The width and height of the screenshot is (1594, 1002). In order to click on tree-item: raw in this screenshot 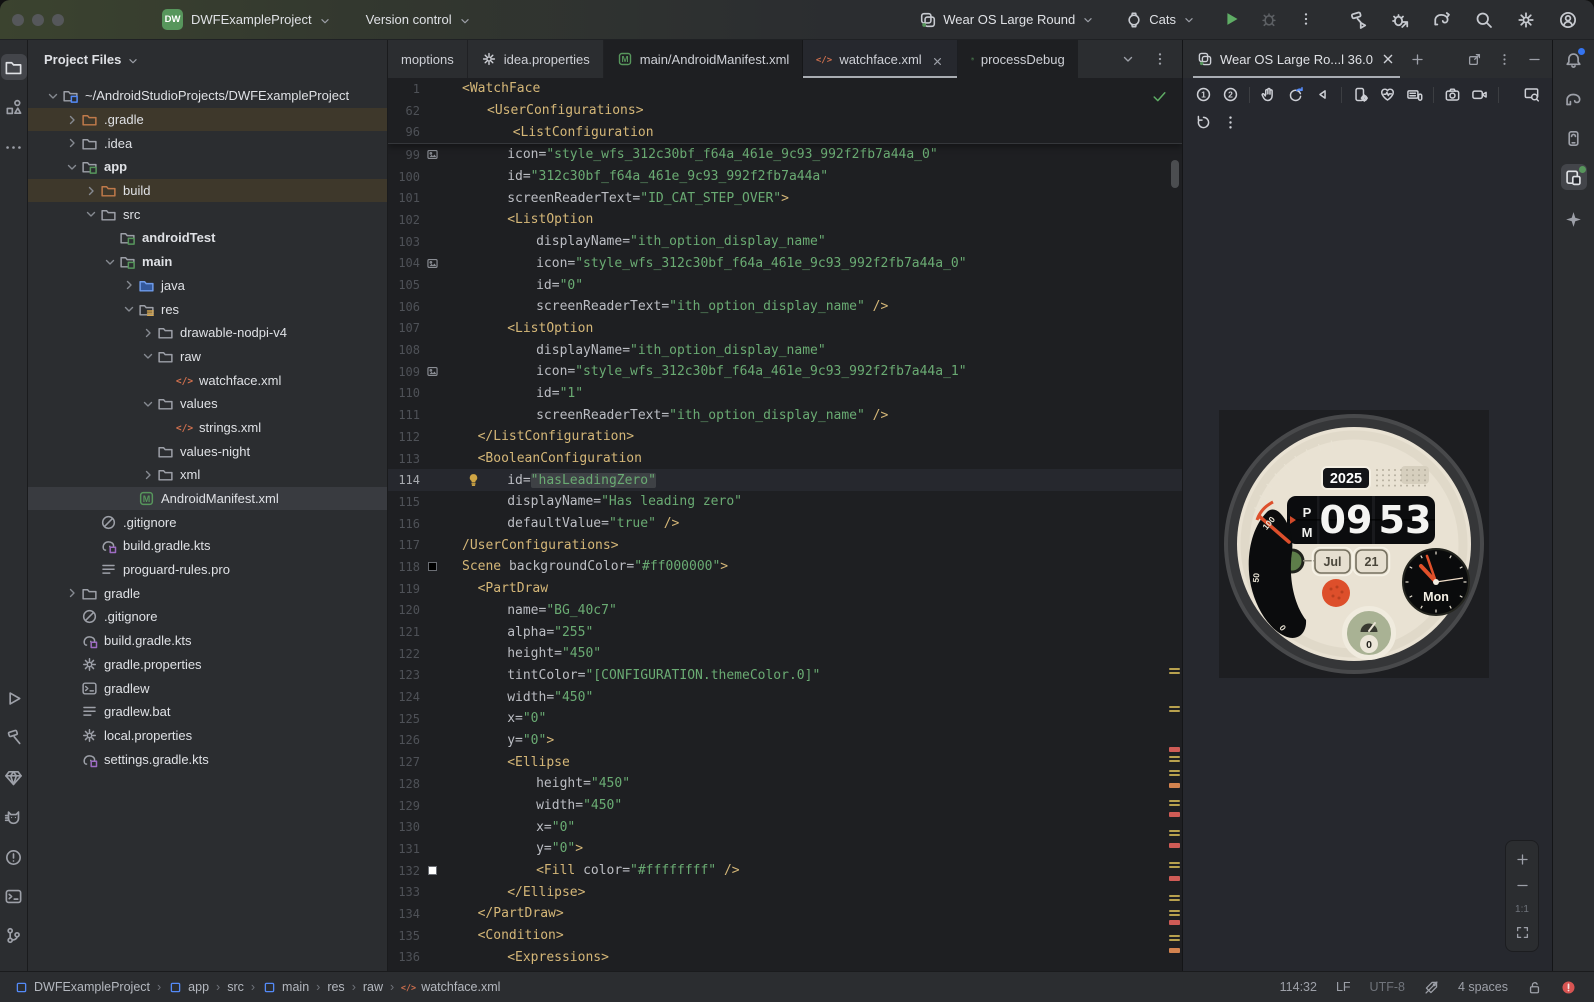, I will do `click(207, 357)`.